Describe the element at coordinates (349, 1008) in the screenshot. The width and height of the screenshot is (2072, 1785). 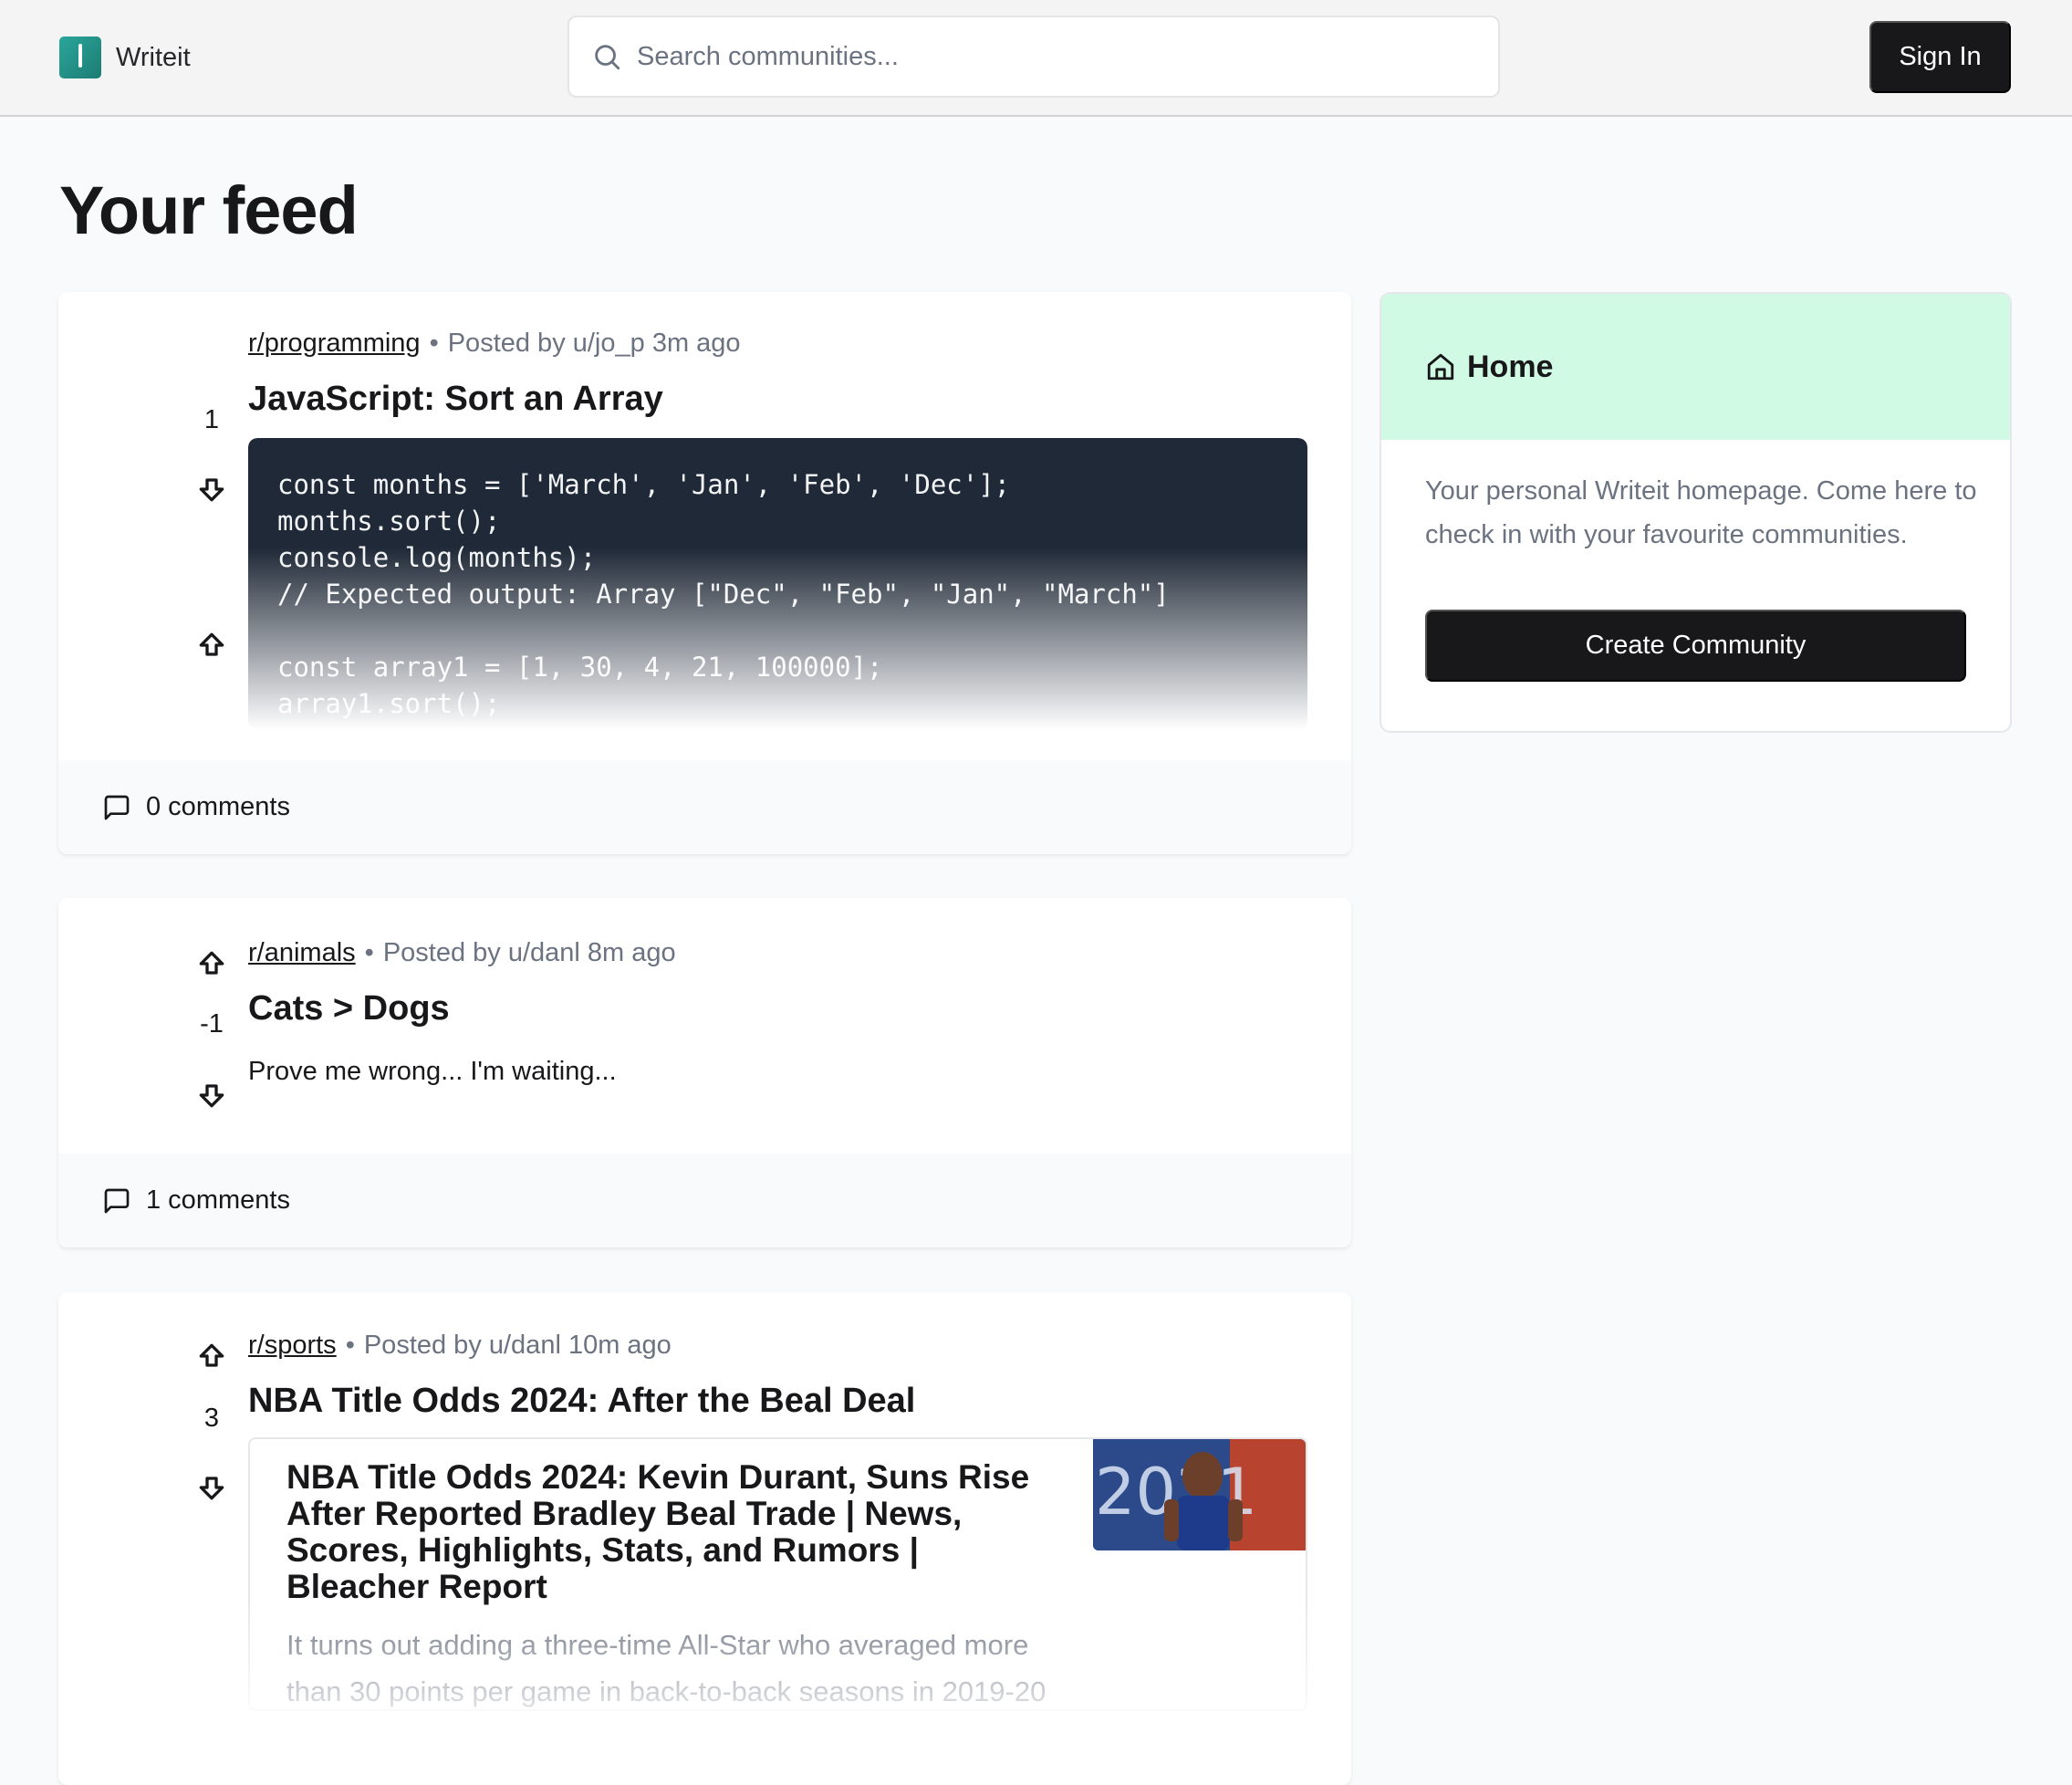
I see `post-title: Cats > Dogs` at that location.